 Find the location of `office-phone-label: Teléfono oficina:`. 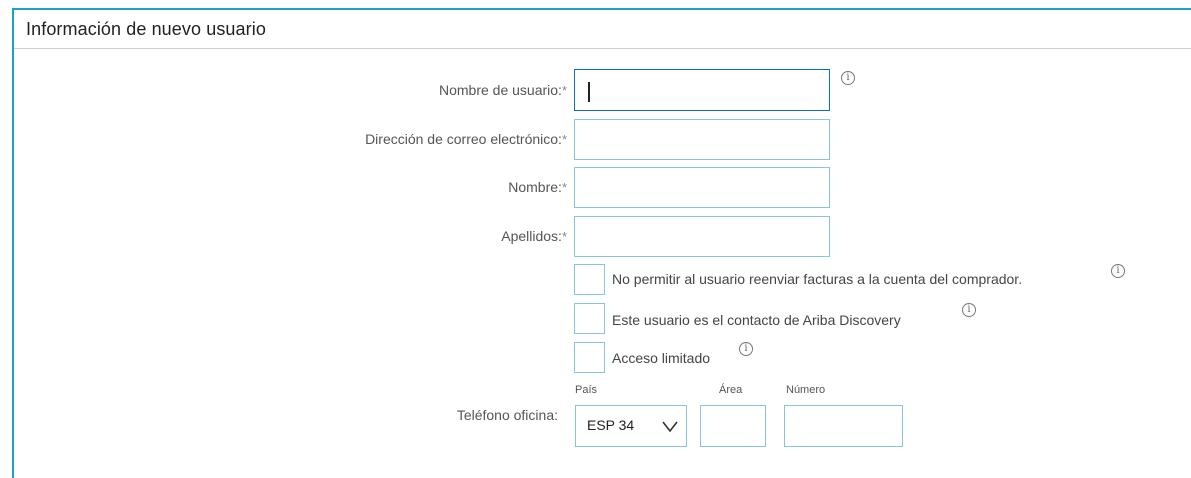

office-phone-label: Teléfono oficina: is located at coordinates (507, 415).